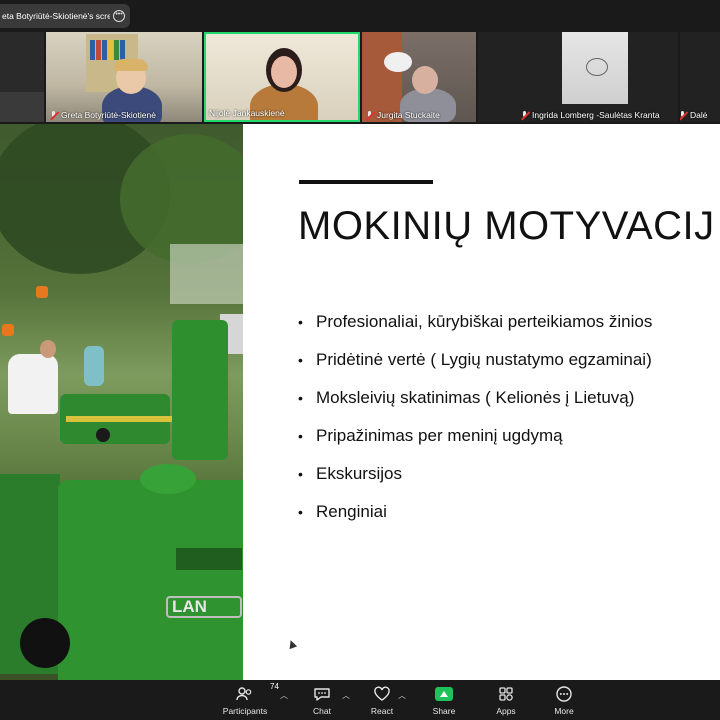 Image resolution: width=720 pixels, height=720 pixels. What do you see at coordinates (506, 694) in the screenshot?
I see `apps-icon` at bounding box center [506, 694].